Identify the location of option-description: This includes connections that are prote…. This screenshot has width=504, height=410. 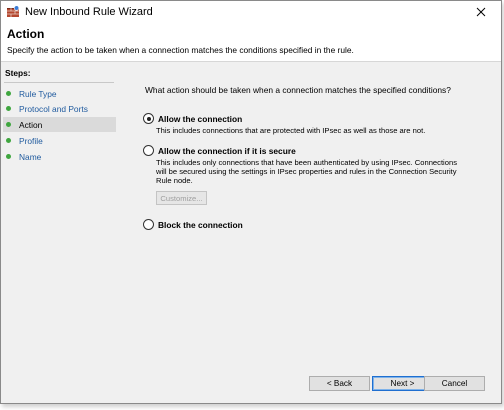
(291, 130).